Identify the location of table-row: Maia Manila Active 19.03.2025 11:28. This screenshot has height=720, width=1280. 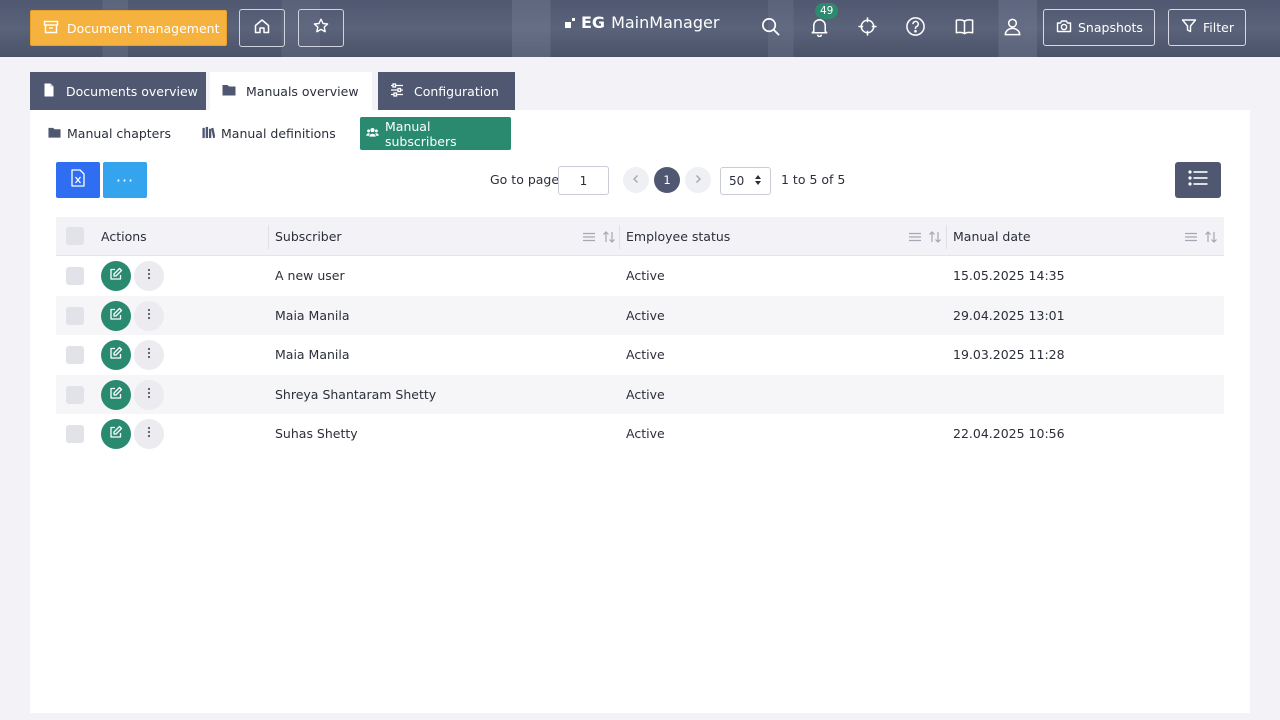
(640, 355).